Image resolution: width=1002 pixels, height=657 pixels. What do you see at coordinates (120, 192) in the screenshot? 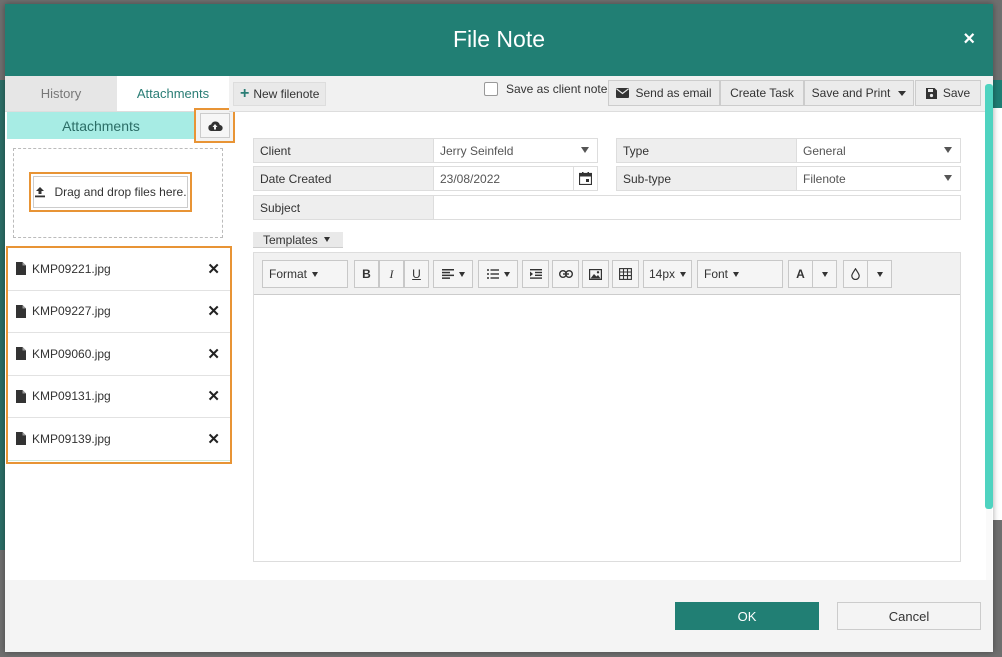
I see `drag-drop-label: Drag and drop files here.` at bounding box center [120, 192].